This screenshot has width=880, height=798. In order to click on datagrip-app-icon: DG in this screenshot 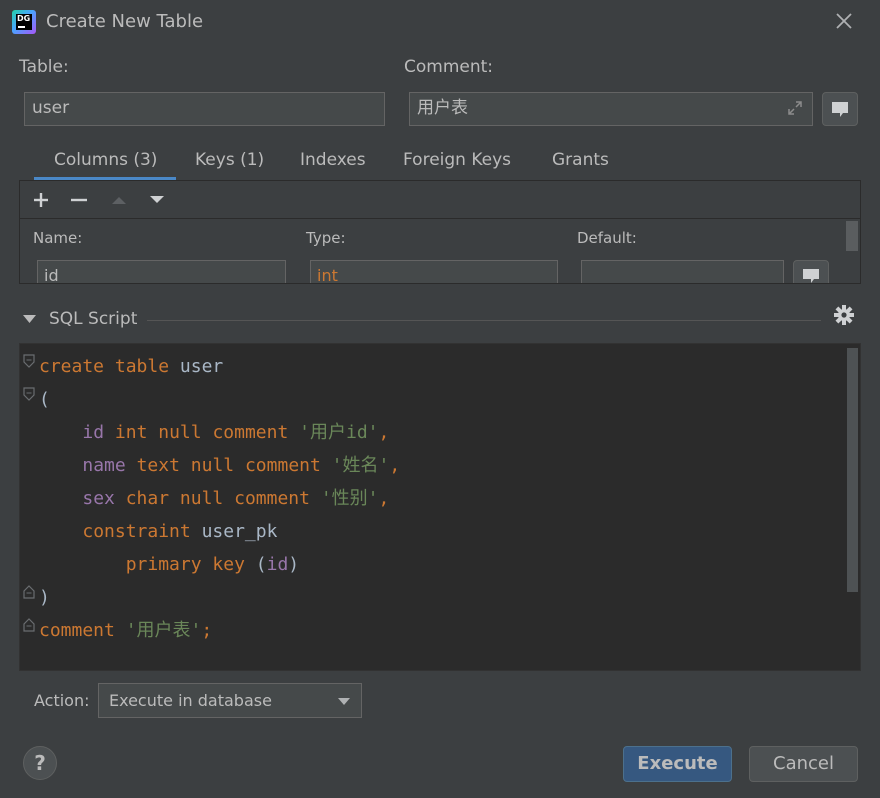, I will do `click(24, 22)`.